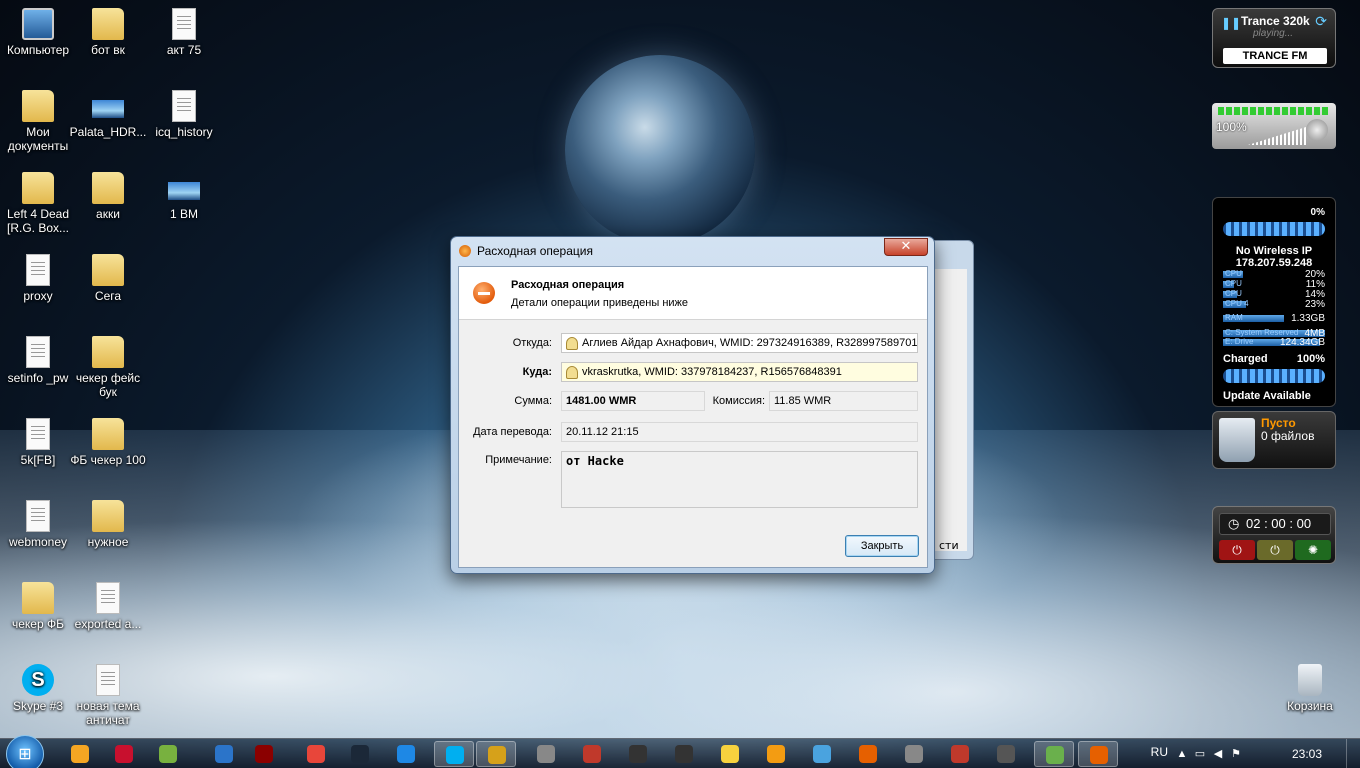 The width and height of the screenshot is (1360, 768). Describe the element at coordinates (592, 754) in the screenshot. I see `taskbar-button-opera` at that location.